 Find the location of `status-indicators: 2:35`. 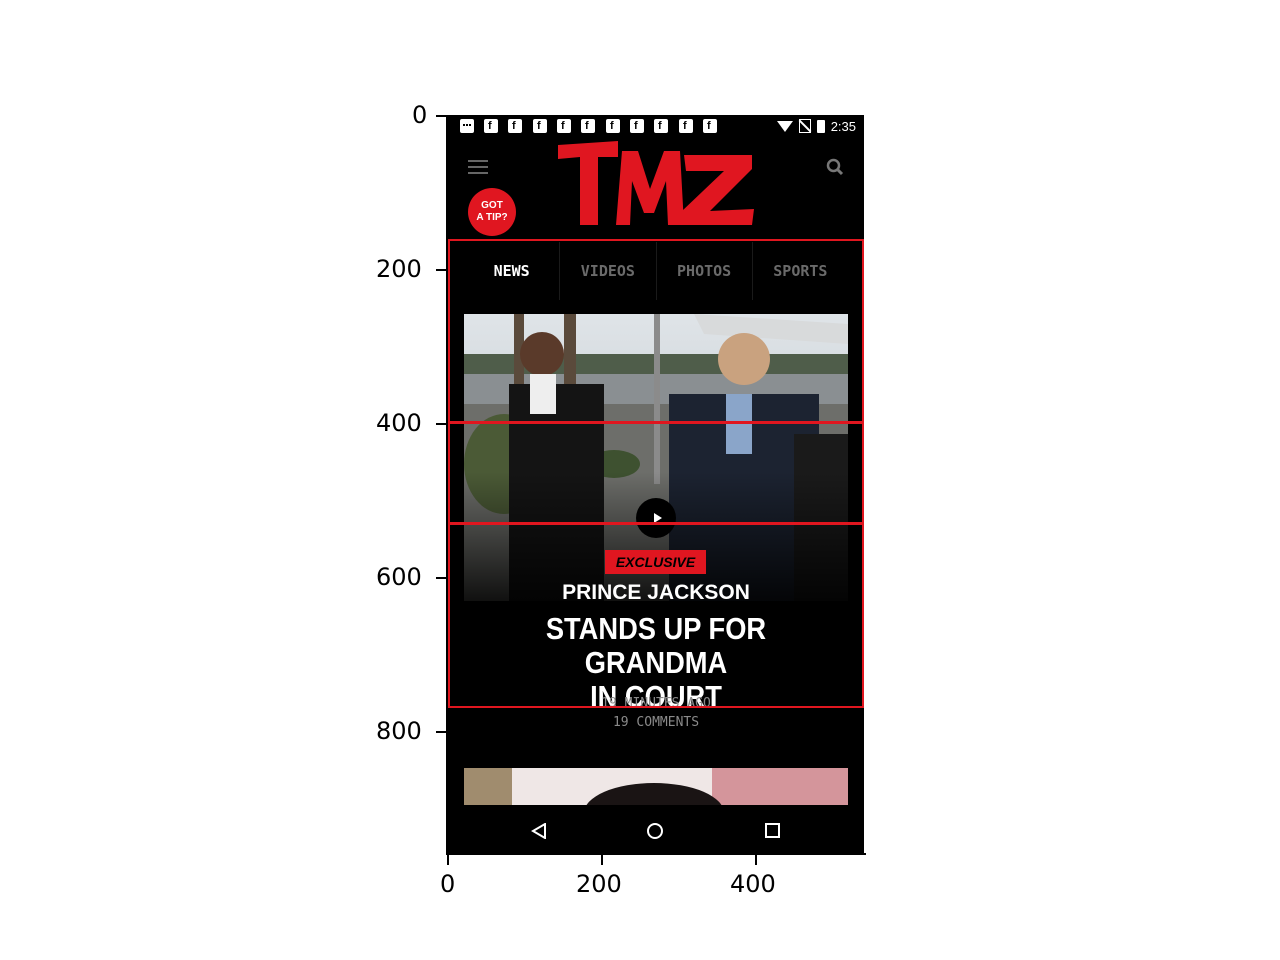

status-indicators: 2:35 is located at coordinates (816, 126).